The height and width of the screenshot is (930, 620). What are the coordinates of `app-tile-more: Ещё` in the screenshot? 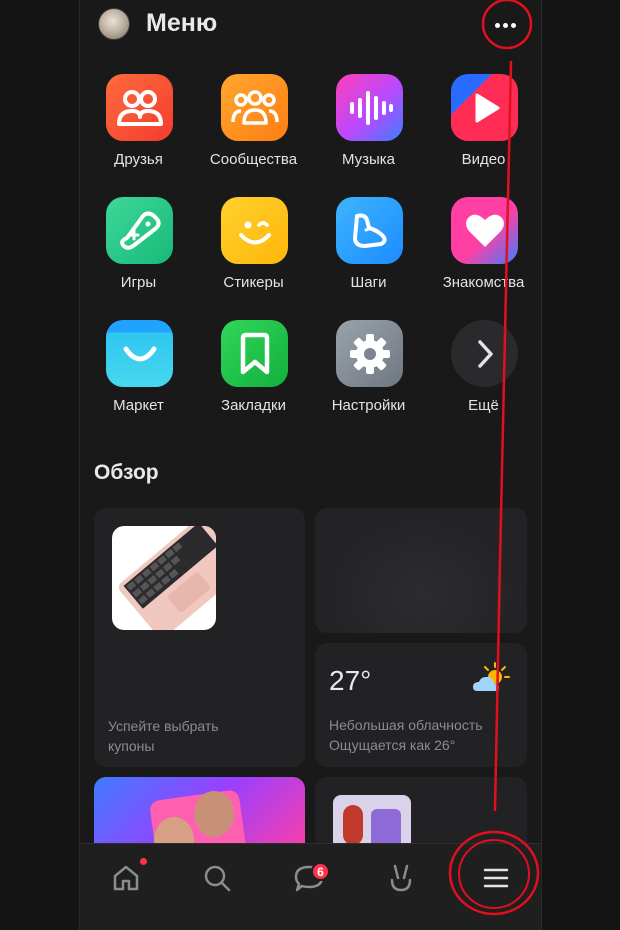 It's located at (483, 375).